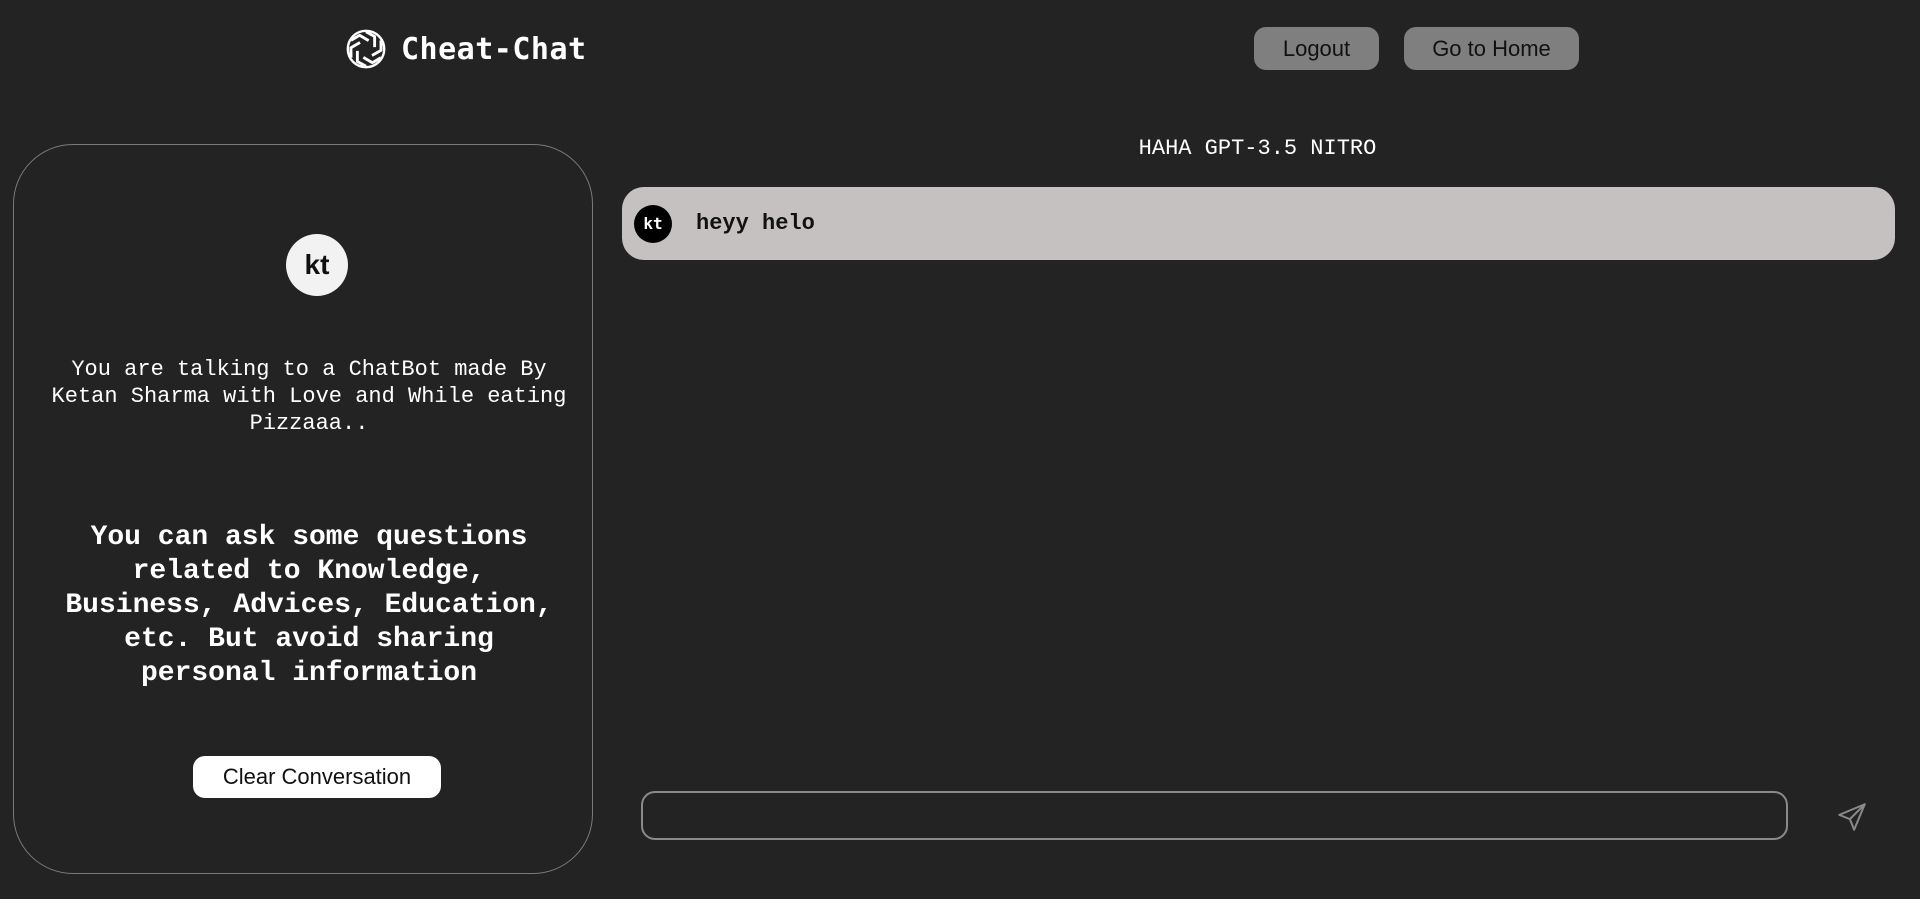 The width and height of the screenshot is (1920, 899). I want to click on chat-title: HAHA GPT-3.5 NITRO, so click(1257, 148).